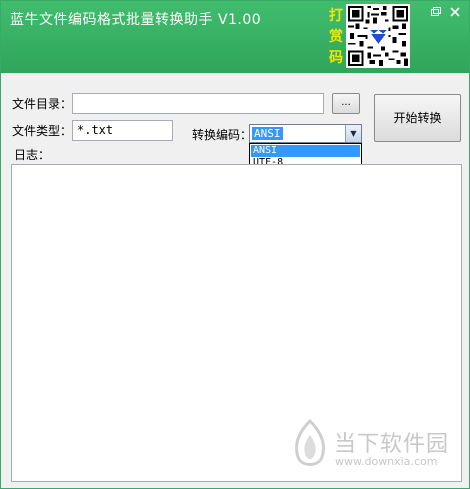 This screenshot has width=470, height=489. What do you see at coordinates (198, 103) in the screenshot?
I see `directory-input` at bounding box center [198, 103].